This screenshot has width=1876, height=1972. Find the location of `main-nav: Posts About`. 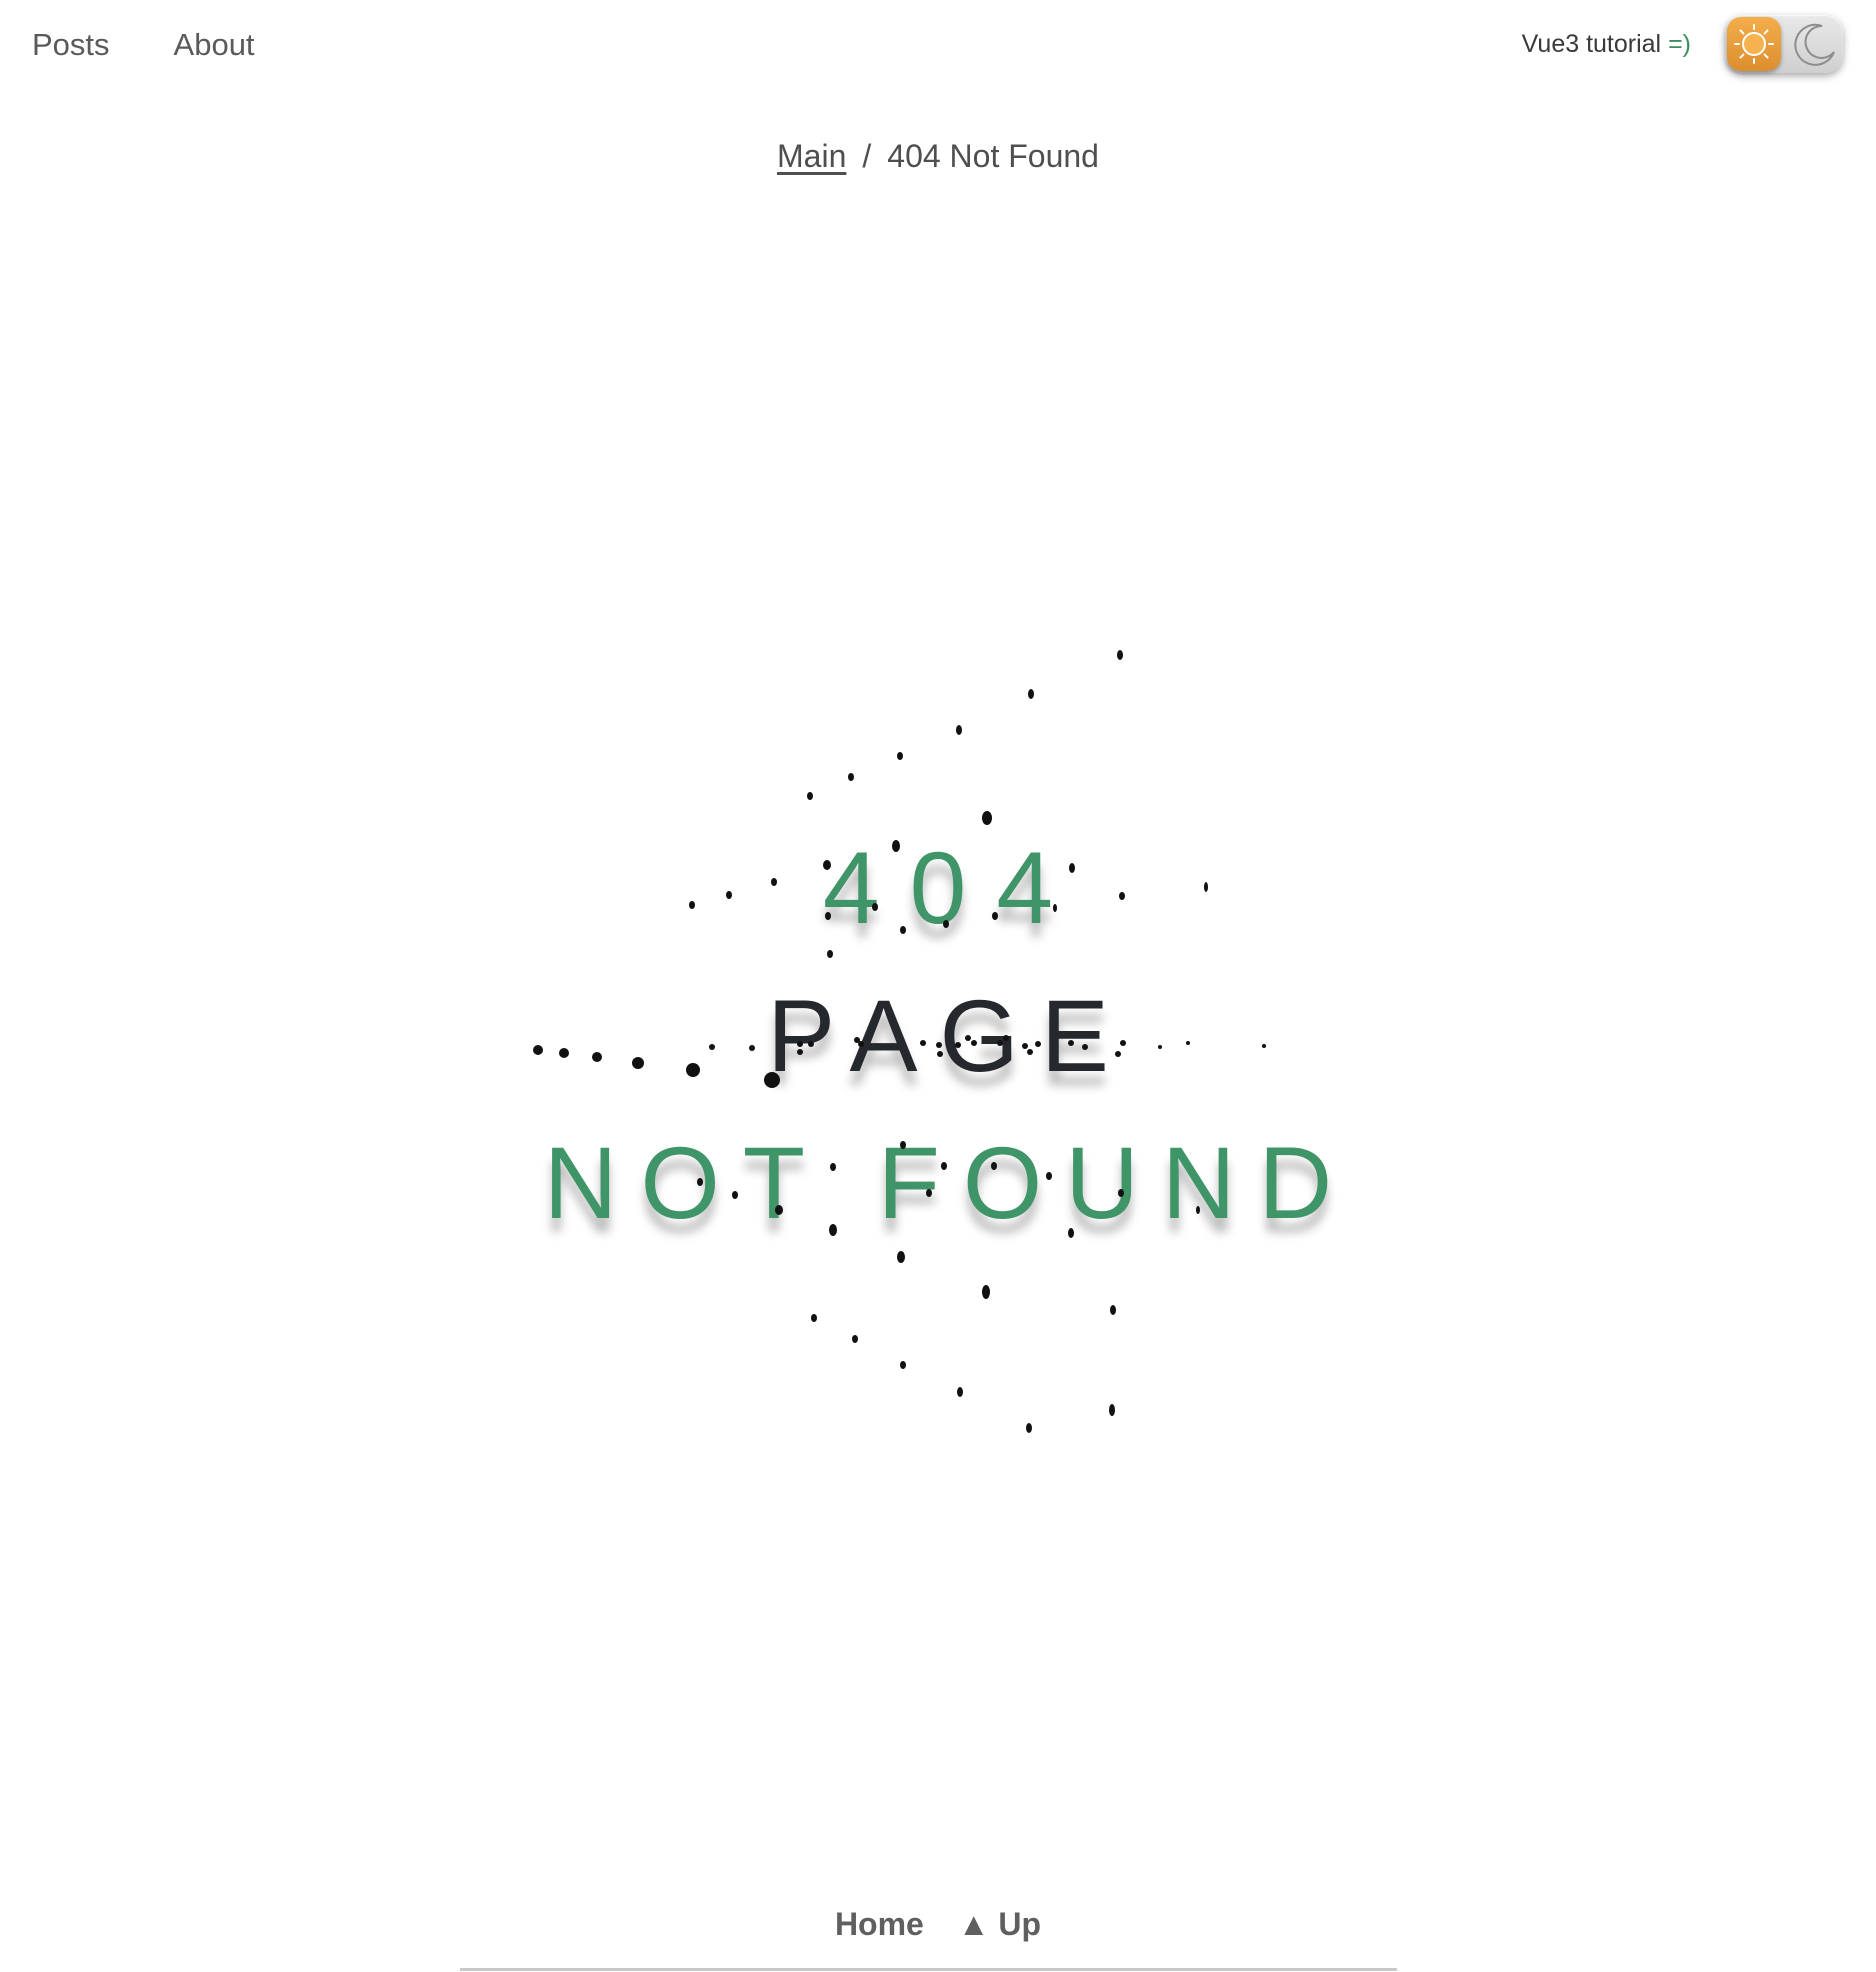

main-nav: Posts About is located at coordinates (143, 45).